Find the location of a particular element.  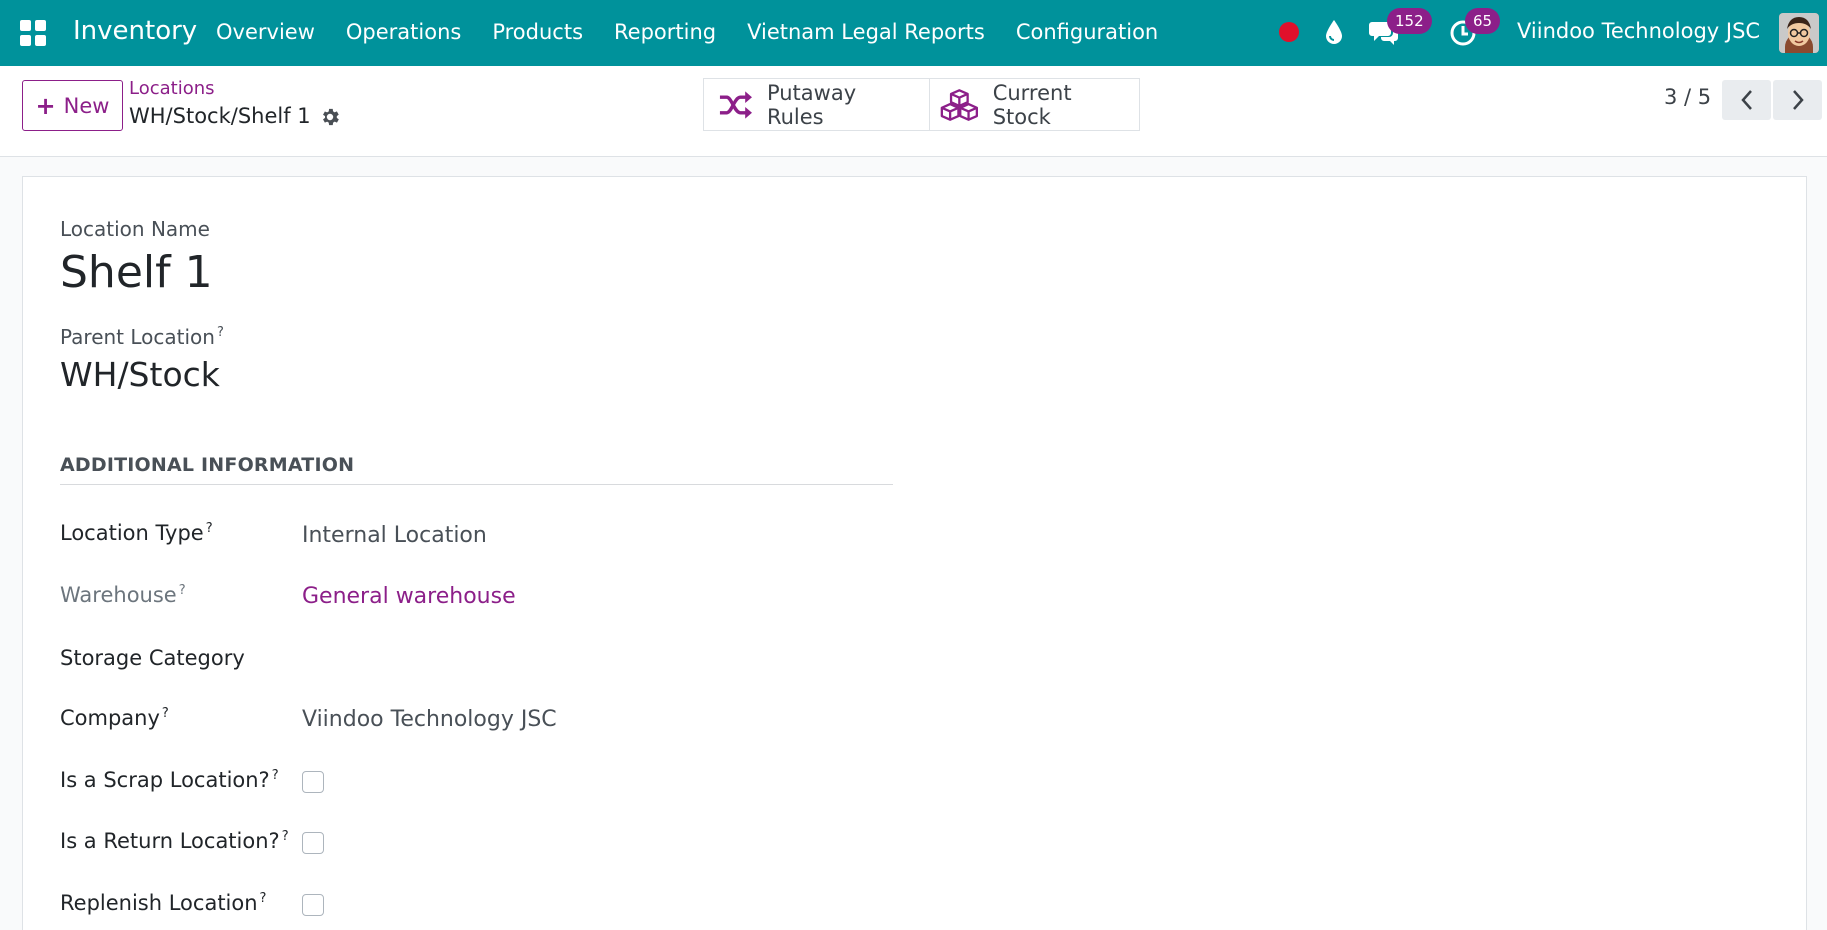

recording-dot-icon is located at coordinates (1289, 32).